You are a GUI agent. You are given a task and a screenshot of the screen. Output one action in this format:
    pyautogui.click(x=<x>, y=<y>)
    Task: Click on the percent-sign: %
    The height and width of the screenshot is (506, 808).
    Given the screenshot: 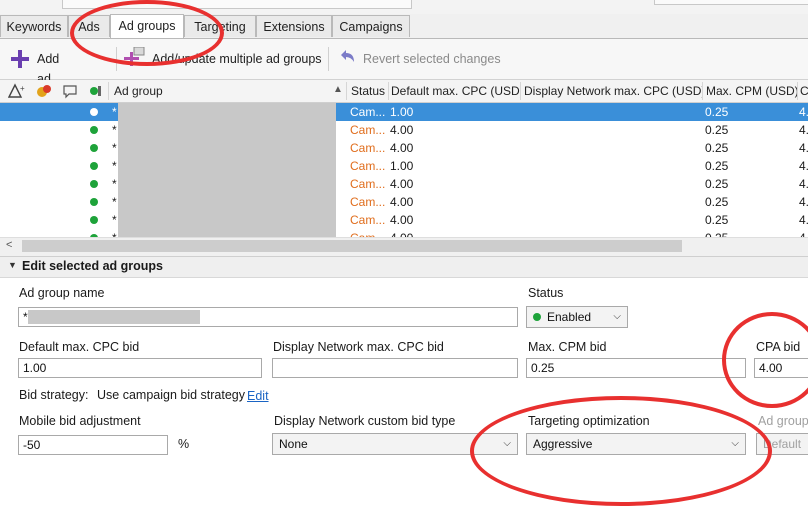 What is the action you would take?
    pyautogui.click(x=184, y=444)
    